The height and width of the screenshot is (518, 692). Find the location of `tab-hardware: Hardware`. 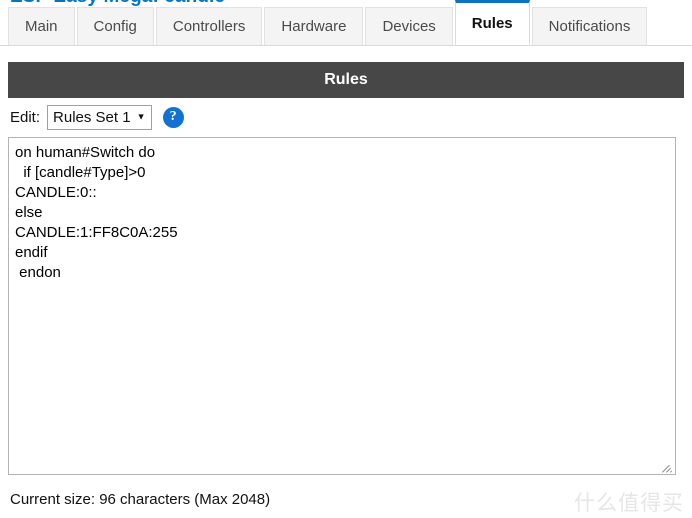

tab-hardware: Hardware is located at coordinates (314, 26).